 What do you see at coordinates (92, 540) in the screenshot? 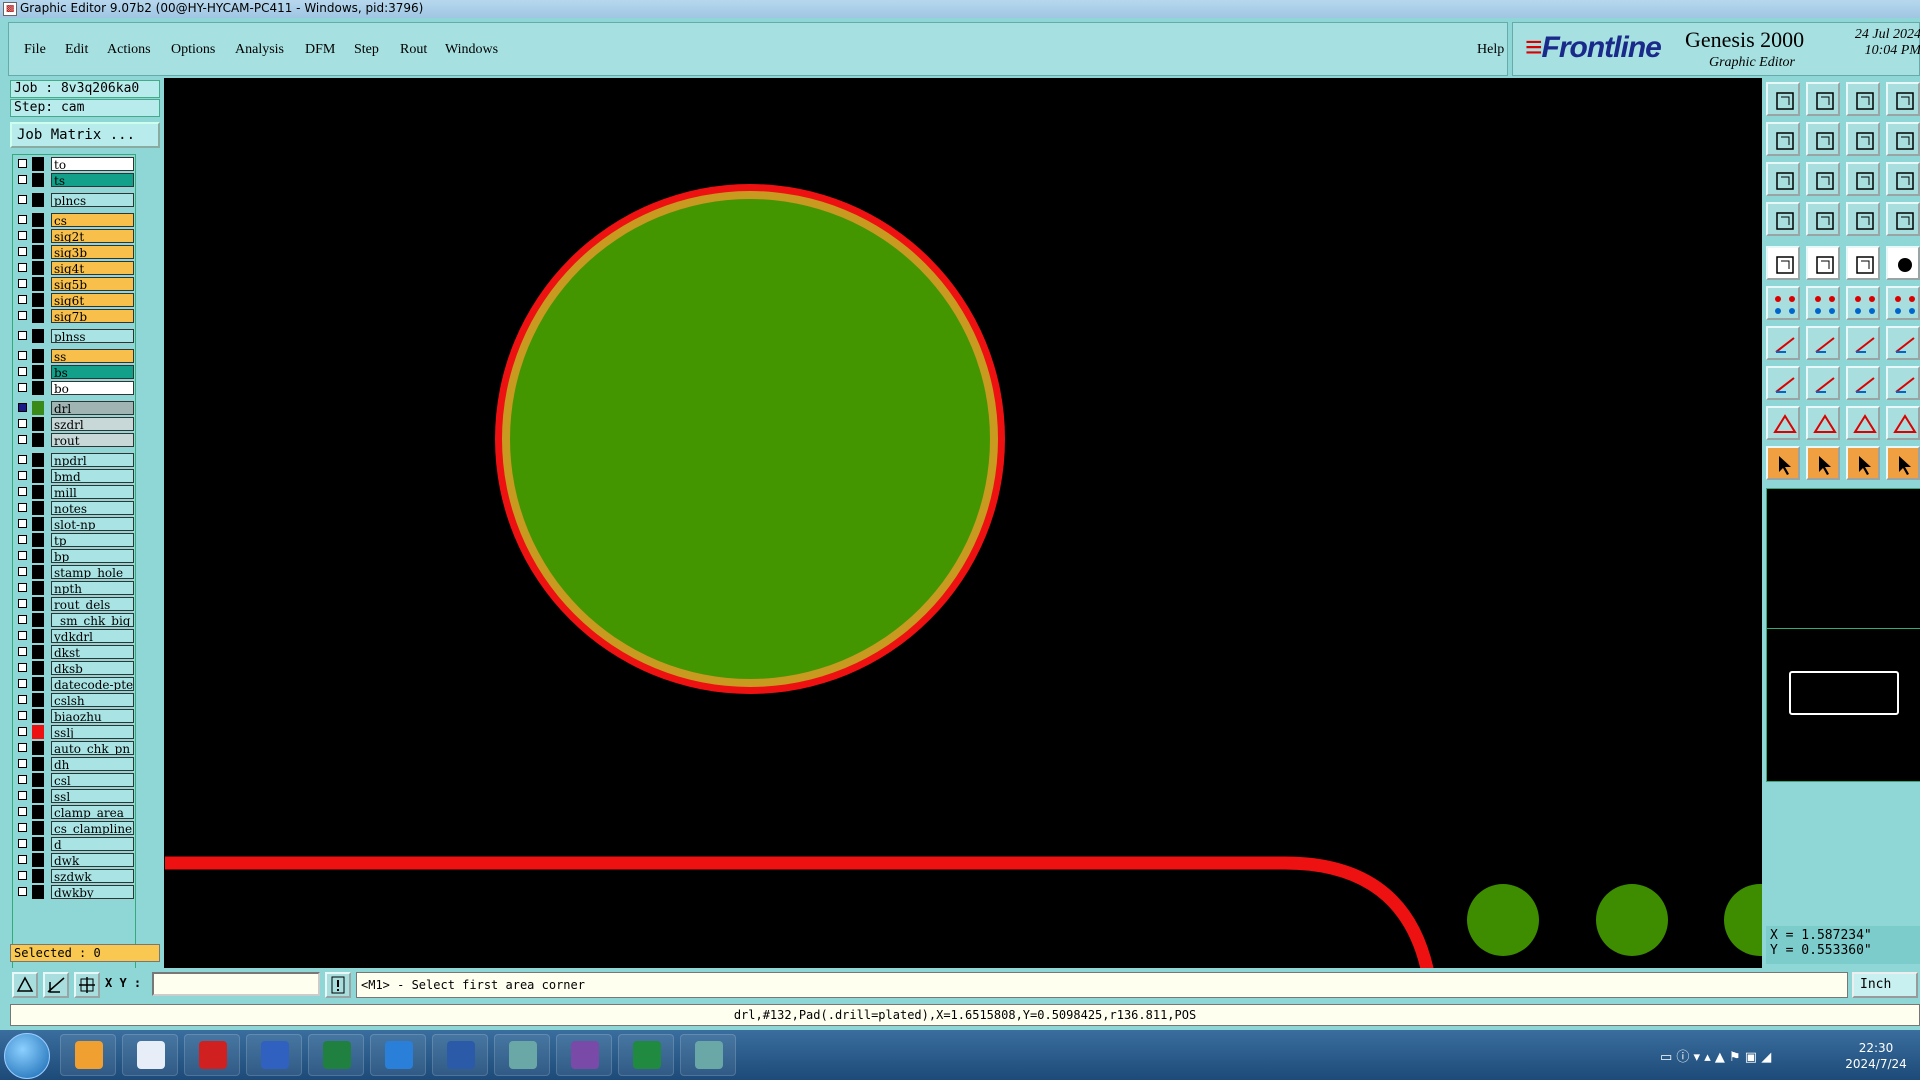
I see `layer-name: tp` at bounding box center [92, 540].